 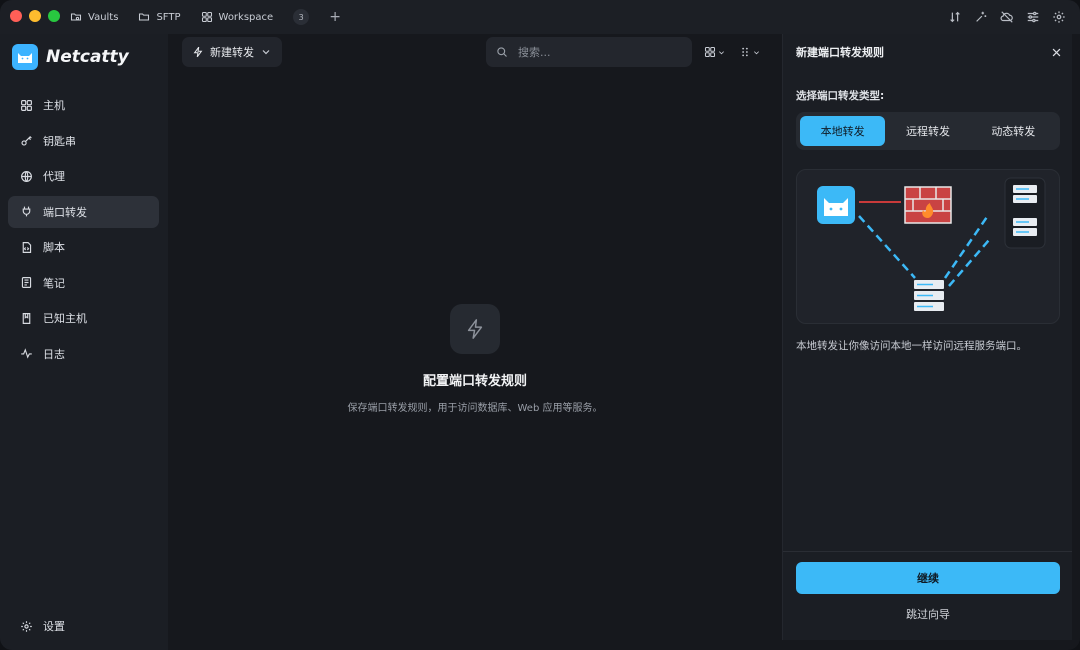 I want to click on sidebar-item-proxy: 代理, so click(x=83, y=176).